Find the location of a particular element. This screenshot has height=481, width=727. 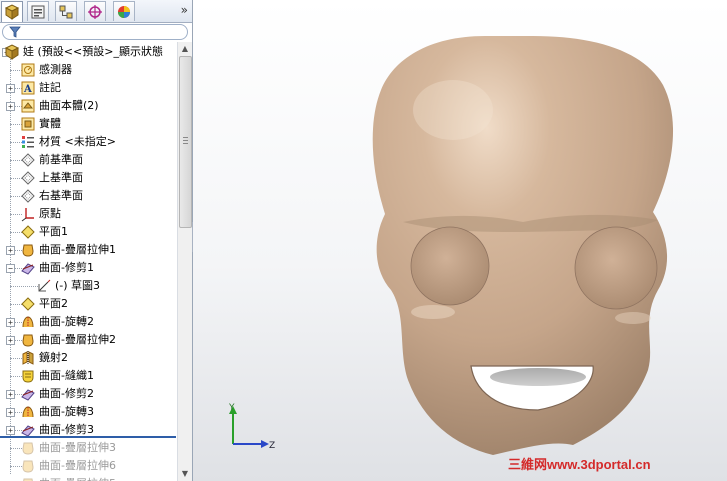

tree-item: 曲面-縫織1 is located at coordinates (88, 376).